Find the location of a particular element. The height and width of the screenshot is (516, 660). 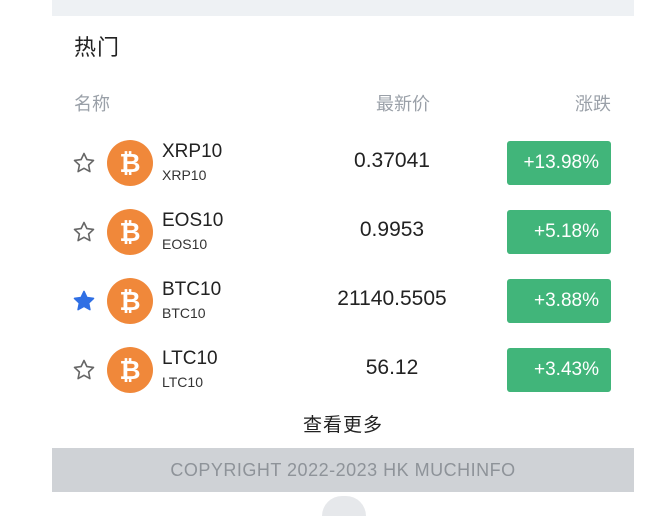

last-price: 21140.5505 is located at coordinates (392, 298).